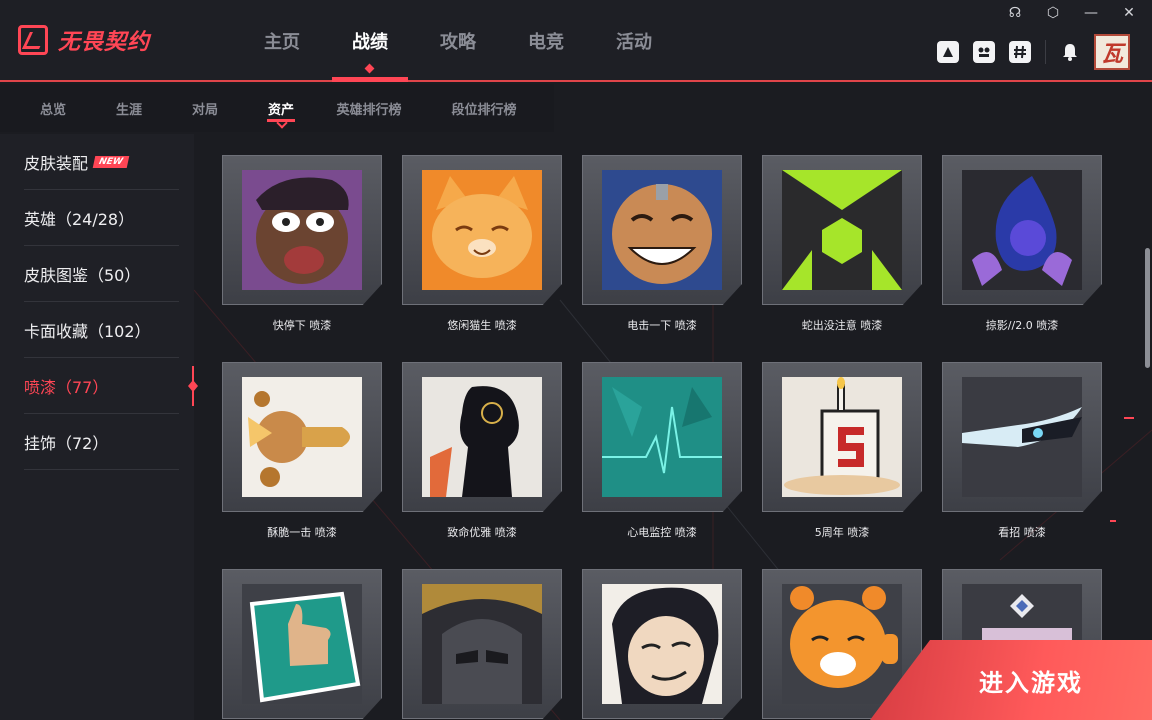  What do you see at coordinates (101, 330) in the screenshot?
I see `sidebar-item-cards: 卡面收藏（102）` at bounding box center [101, 330].